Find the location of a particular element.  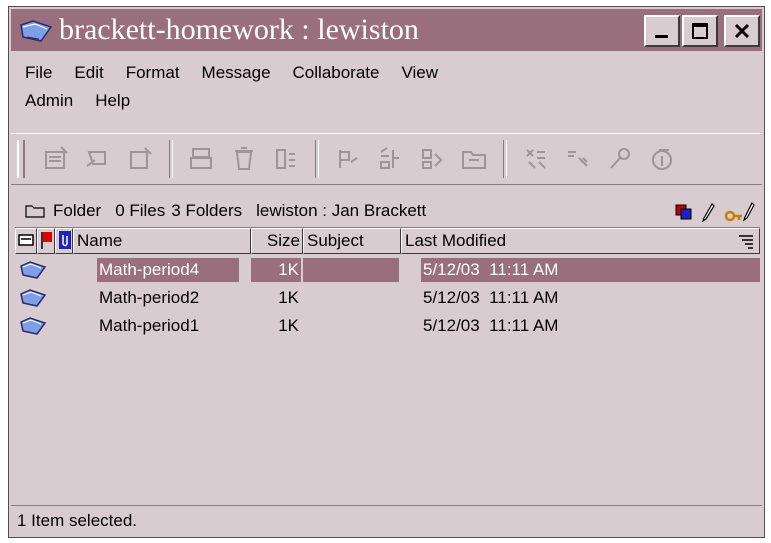

column-flag is located at coordinates (46, 241).